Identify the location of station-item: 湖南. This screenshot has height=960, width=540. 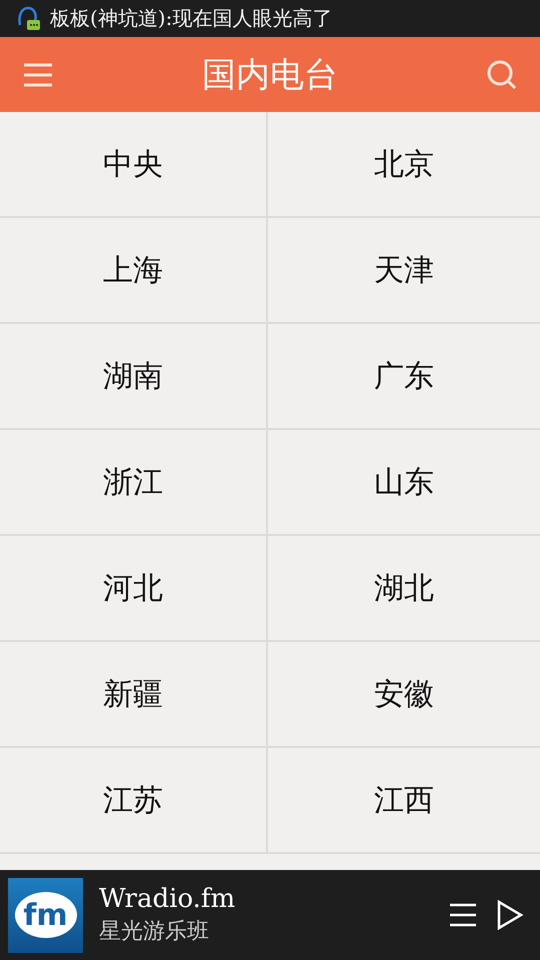
(134, 377).